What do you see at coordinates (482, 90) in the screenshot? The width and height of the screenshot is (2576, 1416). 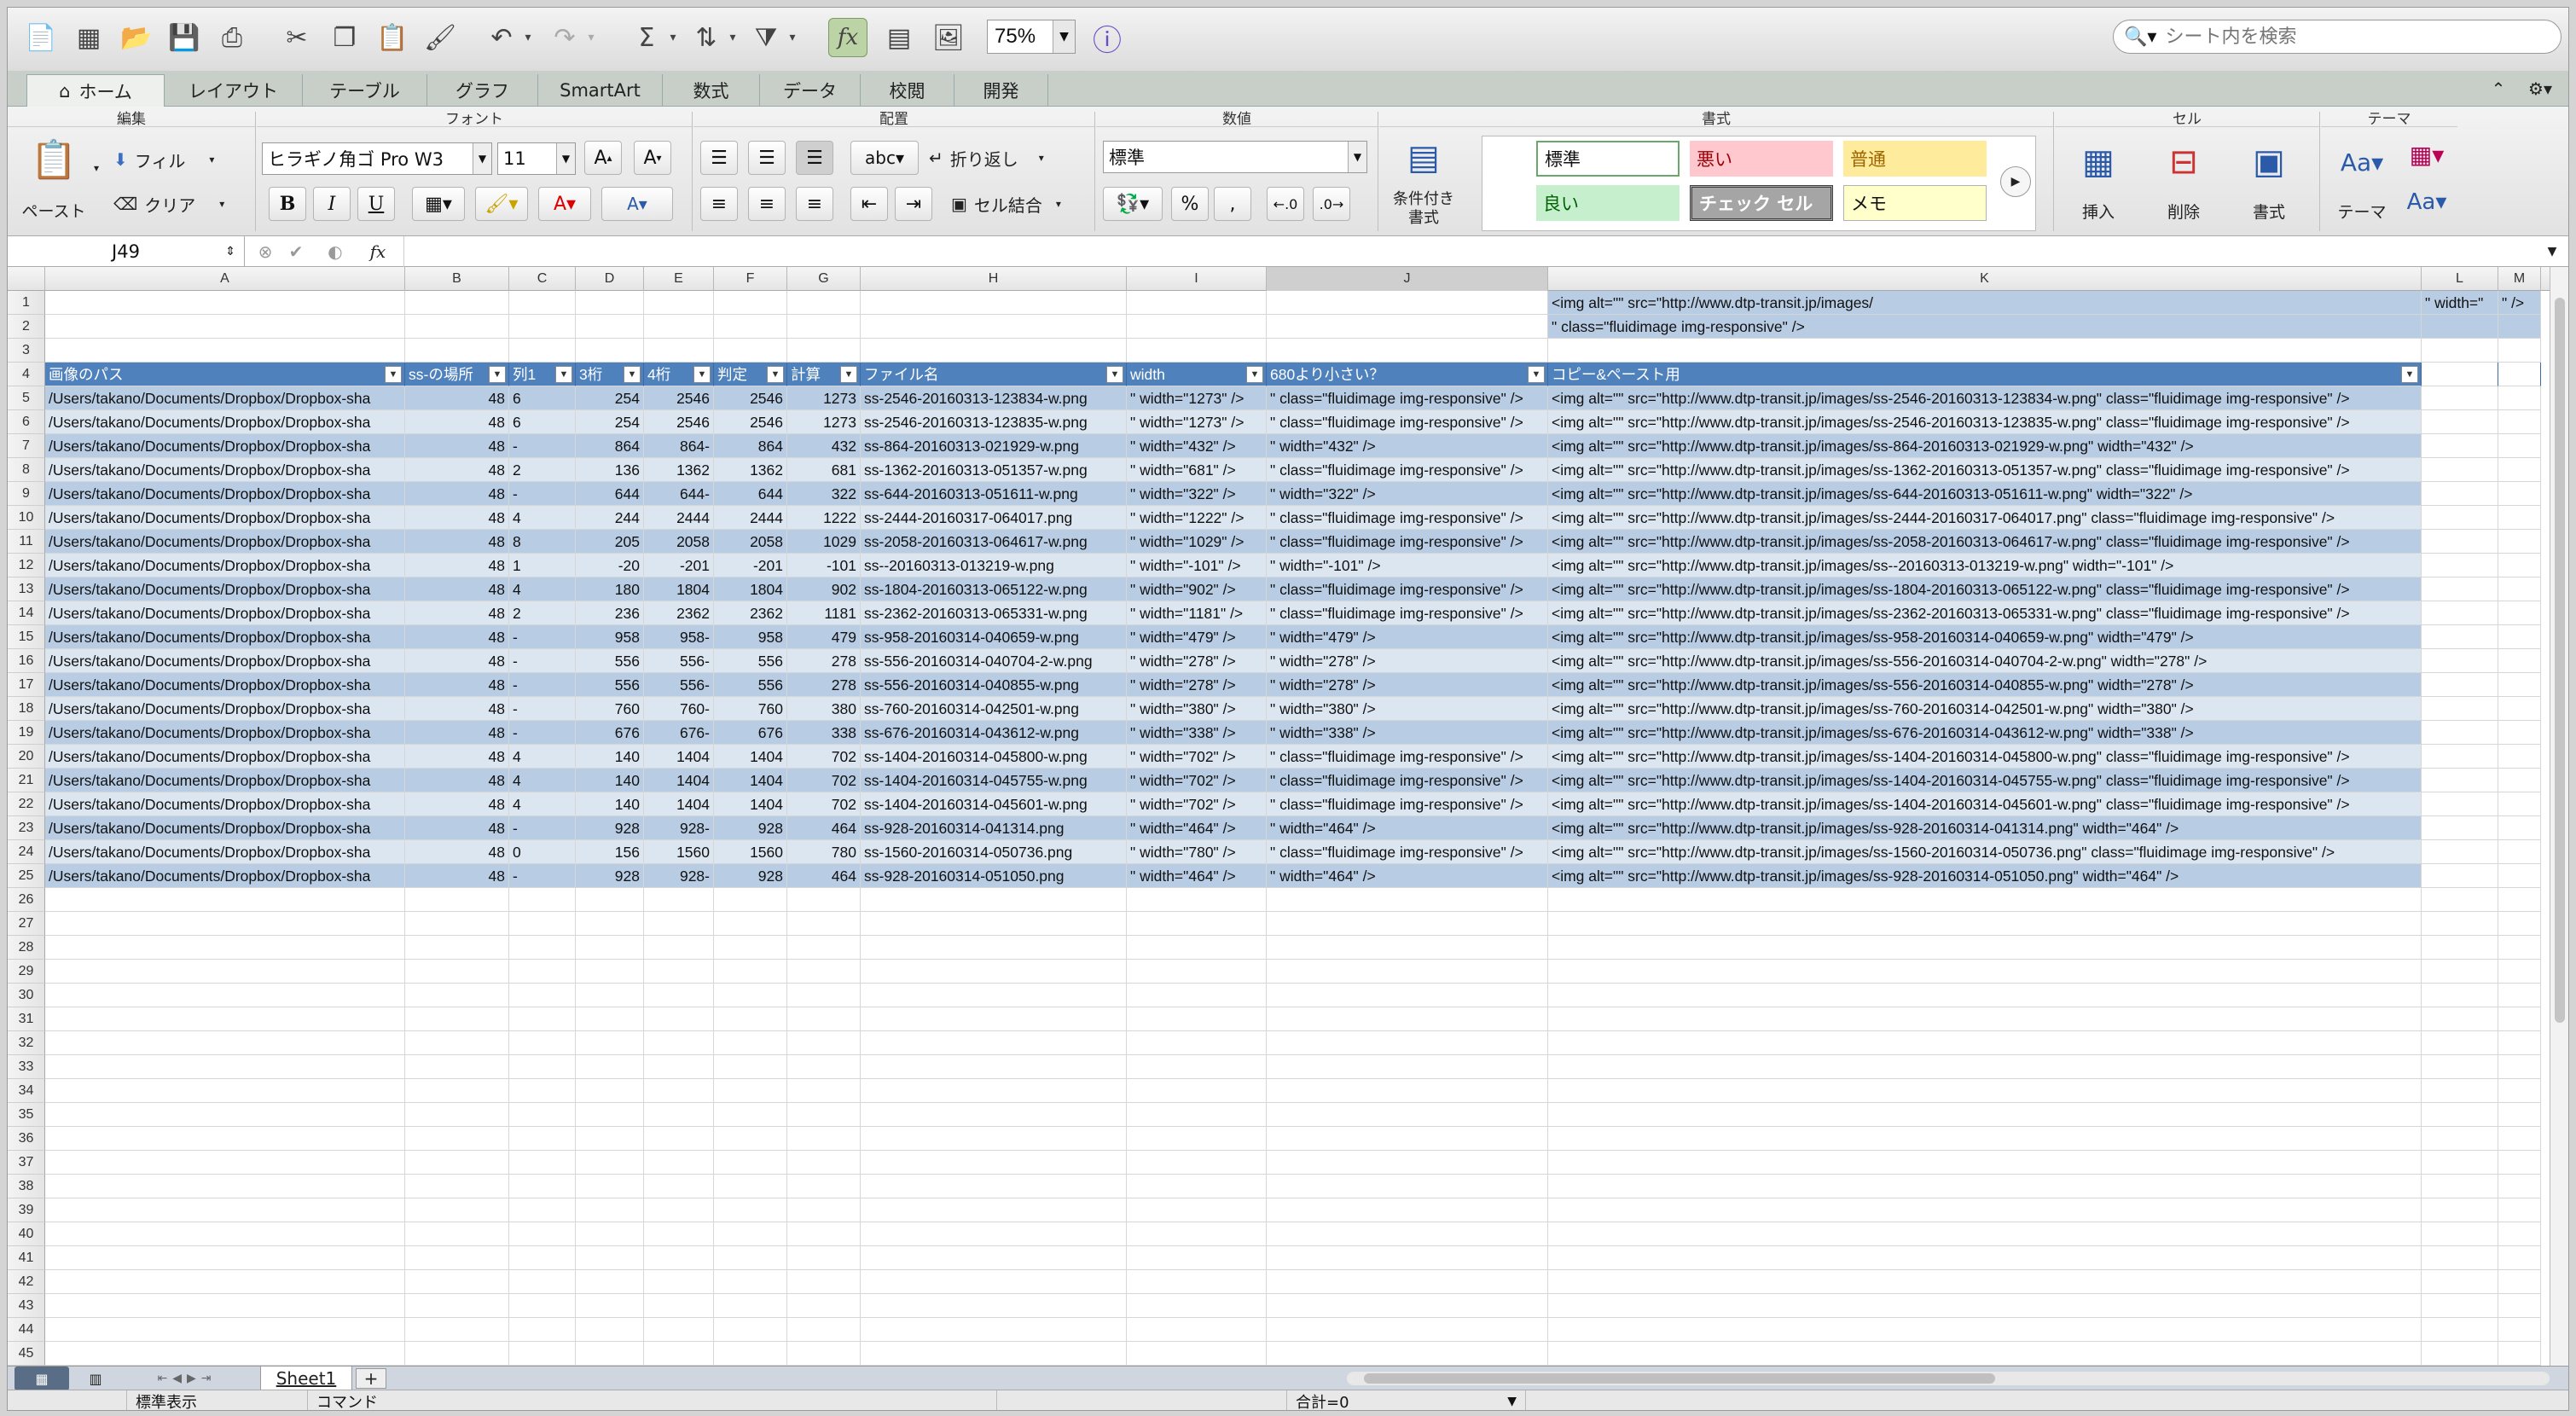 I see `tab-charts: グラフ` at bounding box center [482, 90].